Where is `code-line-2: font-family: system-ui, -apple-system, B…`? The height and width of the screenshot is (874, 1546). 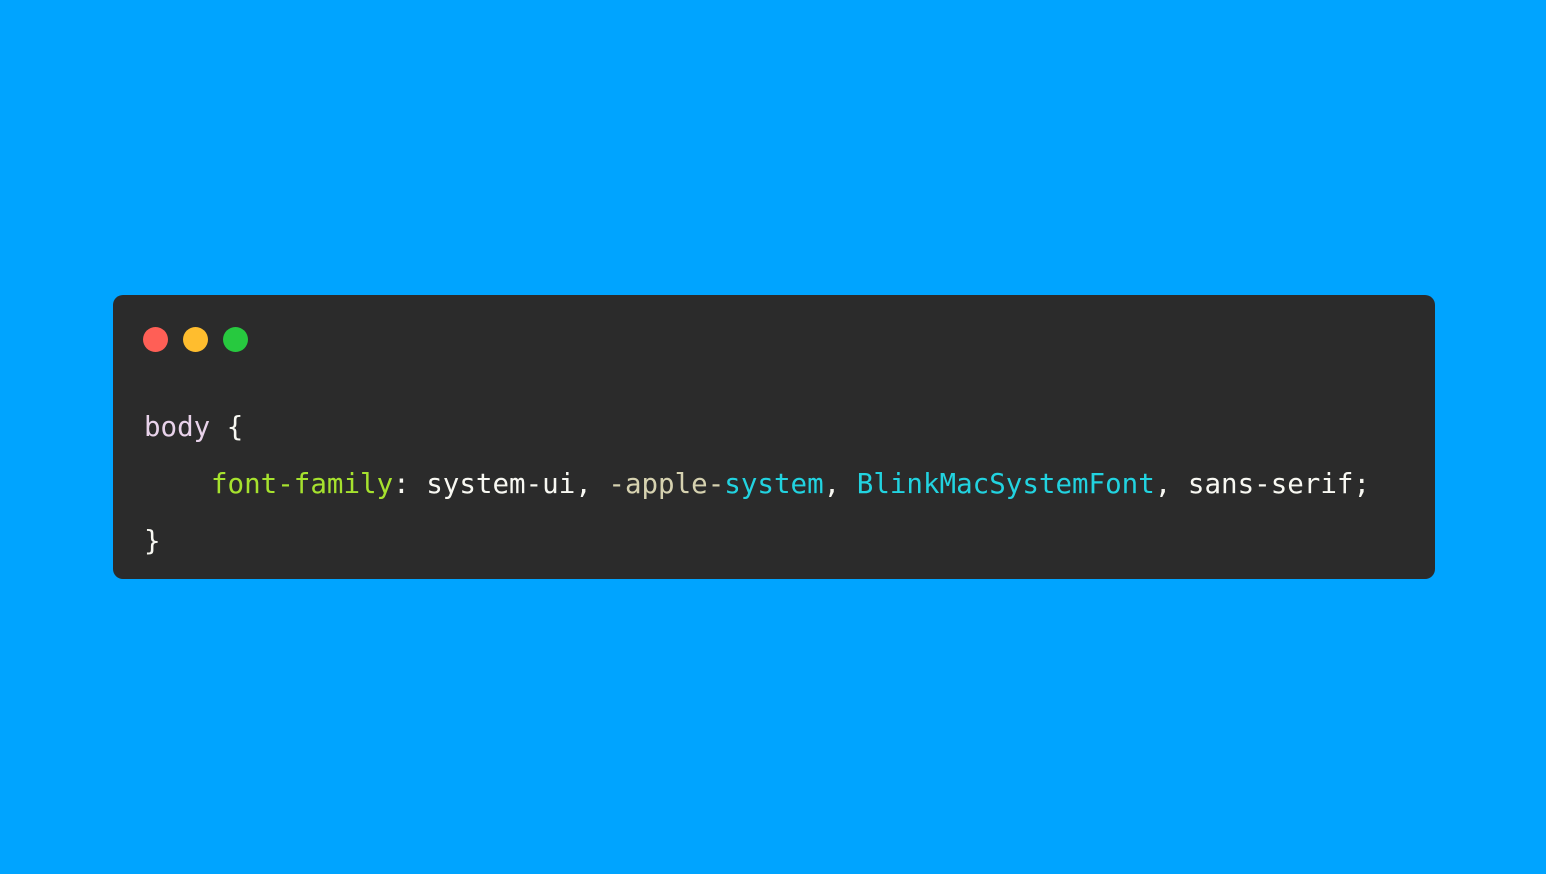 code-line-2: font-family: system-ui, -apple-system, B… is located at coordinates (757, 484).